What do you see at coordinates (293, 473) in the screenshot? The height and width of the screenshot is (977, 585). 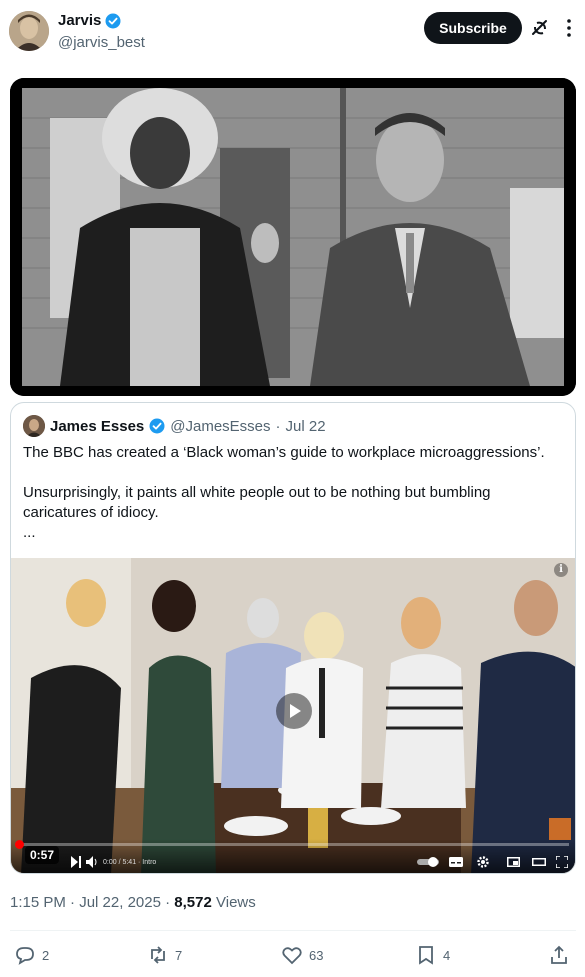 I see `quoted-paragraph` at bounding box center [293, 473].